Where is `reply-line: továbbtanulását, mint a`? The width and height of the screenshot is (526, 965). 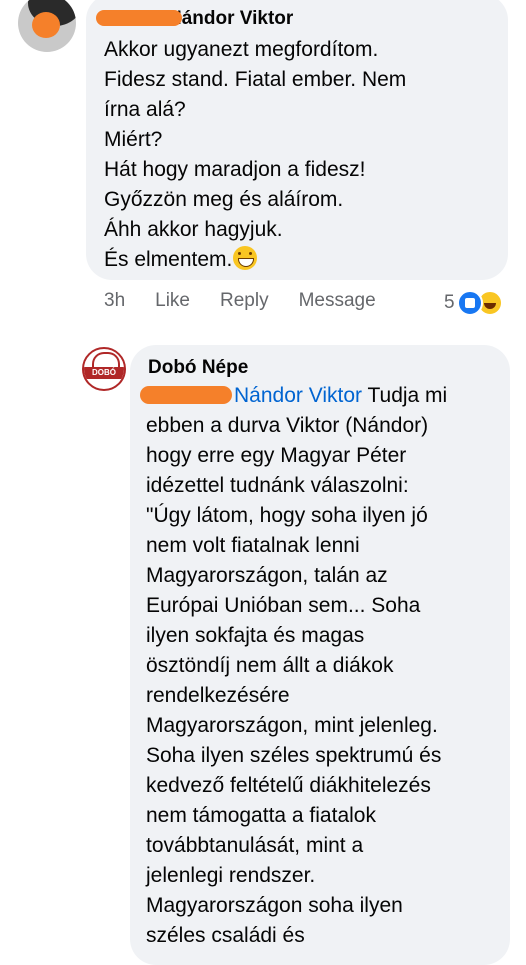
reply-line: továbbtanulását, mint a is located at coordinates (255, 845).